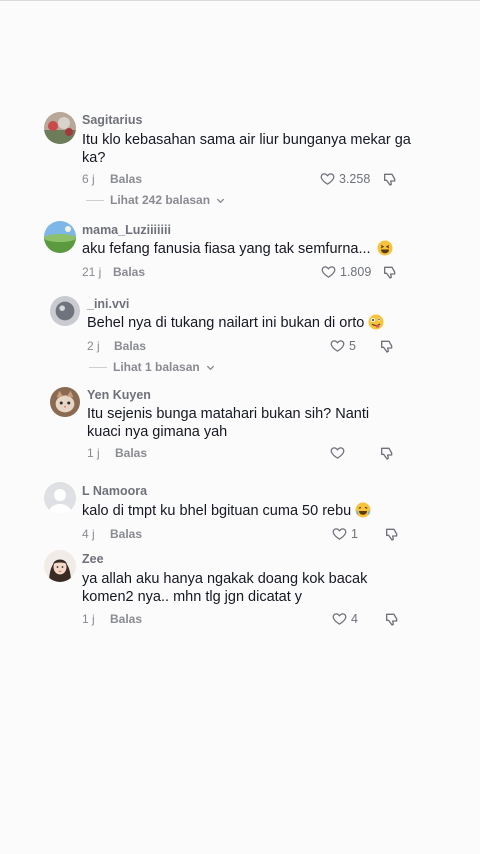  I want to click on like-button: 1.809, so click(346, 271).